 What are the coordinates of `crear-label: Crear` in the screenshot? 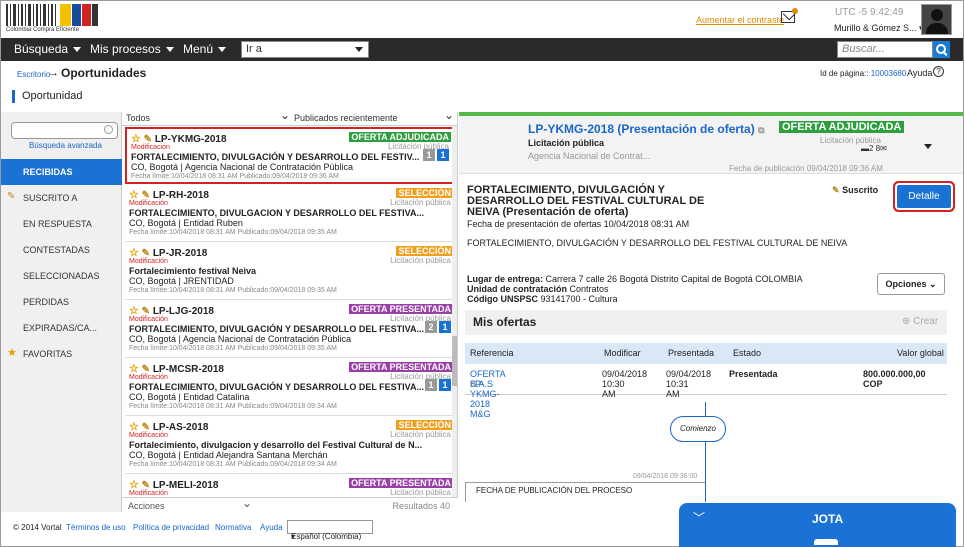 It's located at (926, 321).